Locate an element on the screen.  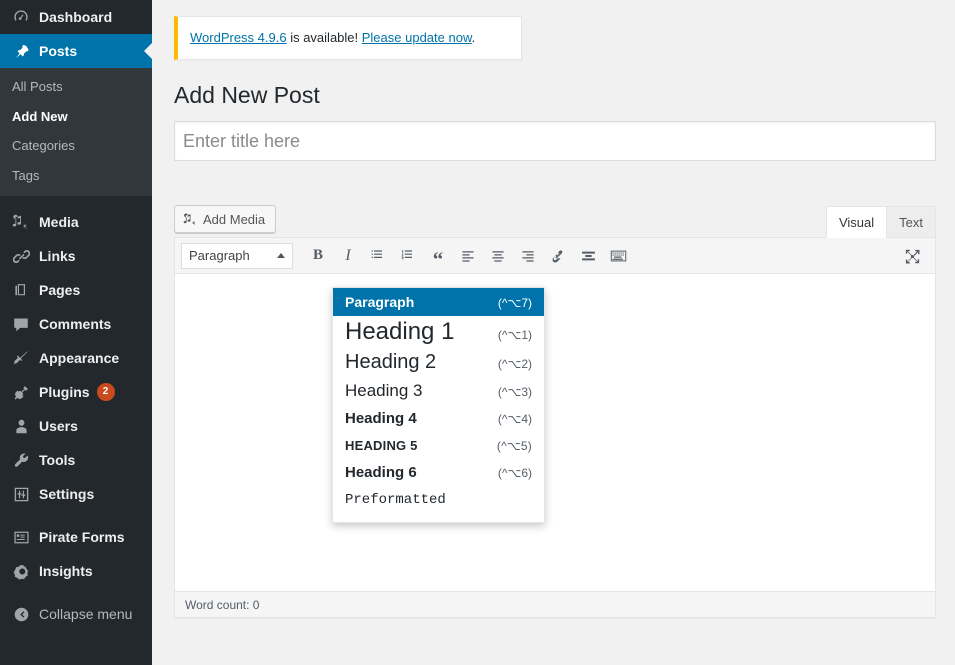
format-option-preformatted: Preformatted is located at coordinates (438, 500).